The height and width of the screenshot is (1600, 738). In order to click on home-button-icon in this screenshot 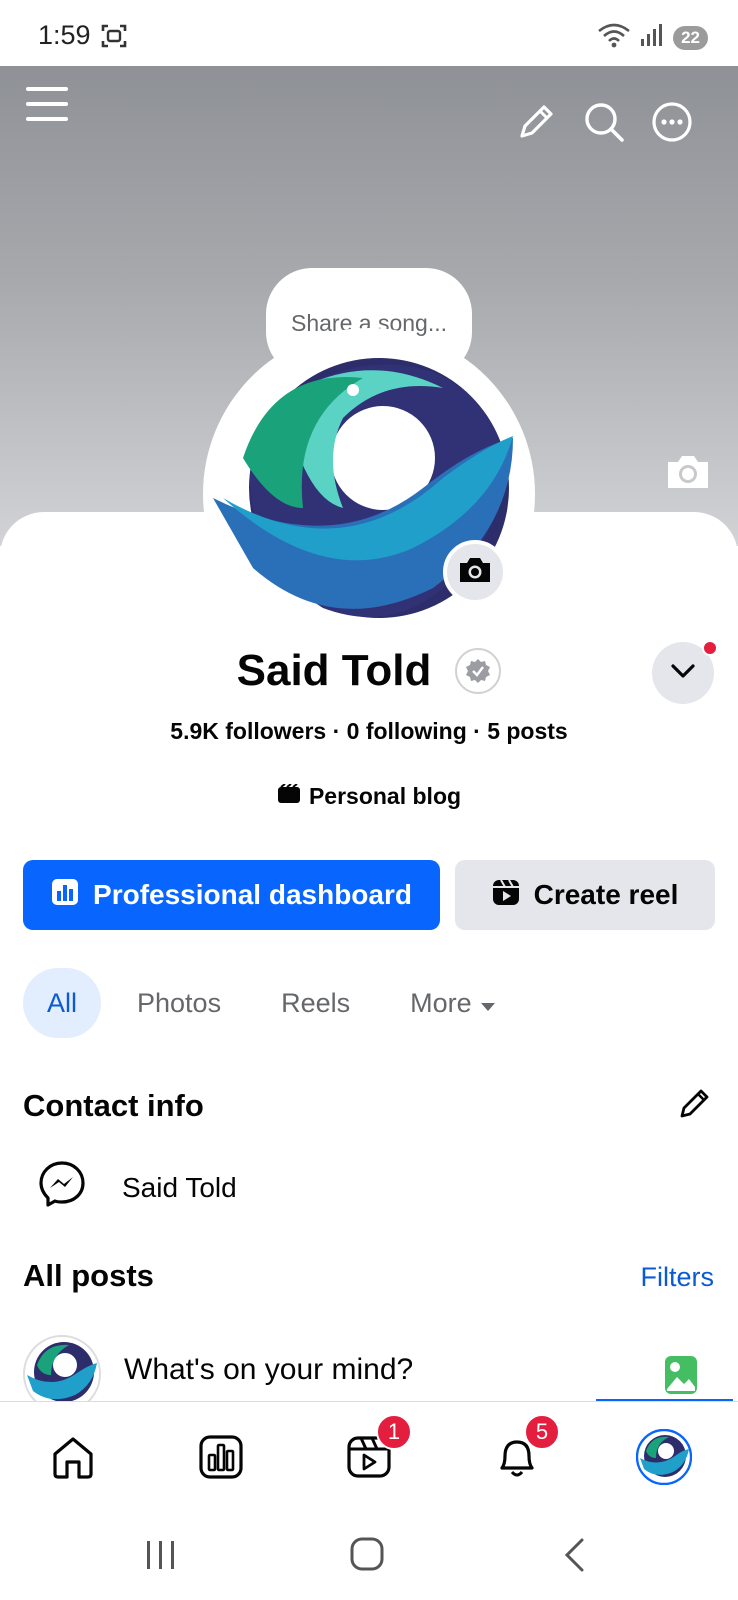, I will do `click(367, 1556)`.